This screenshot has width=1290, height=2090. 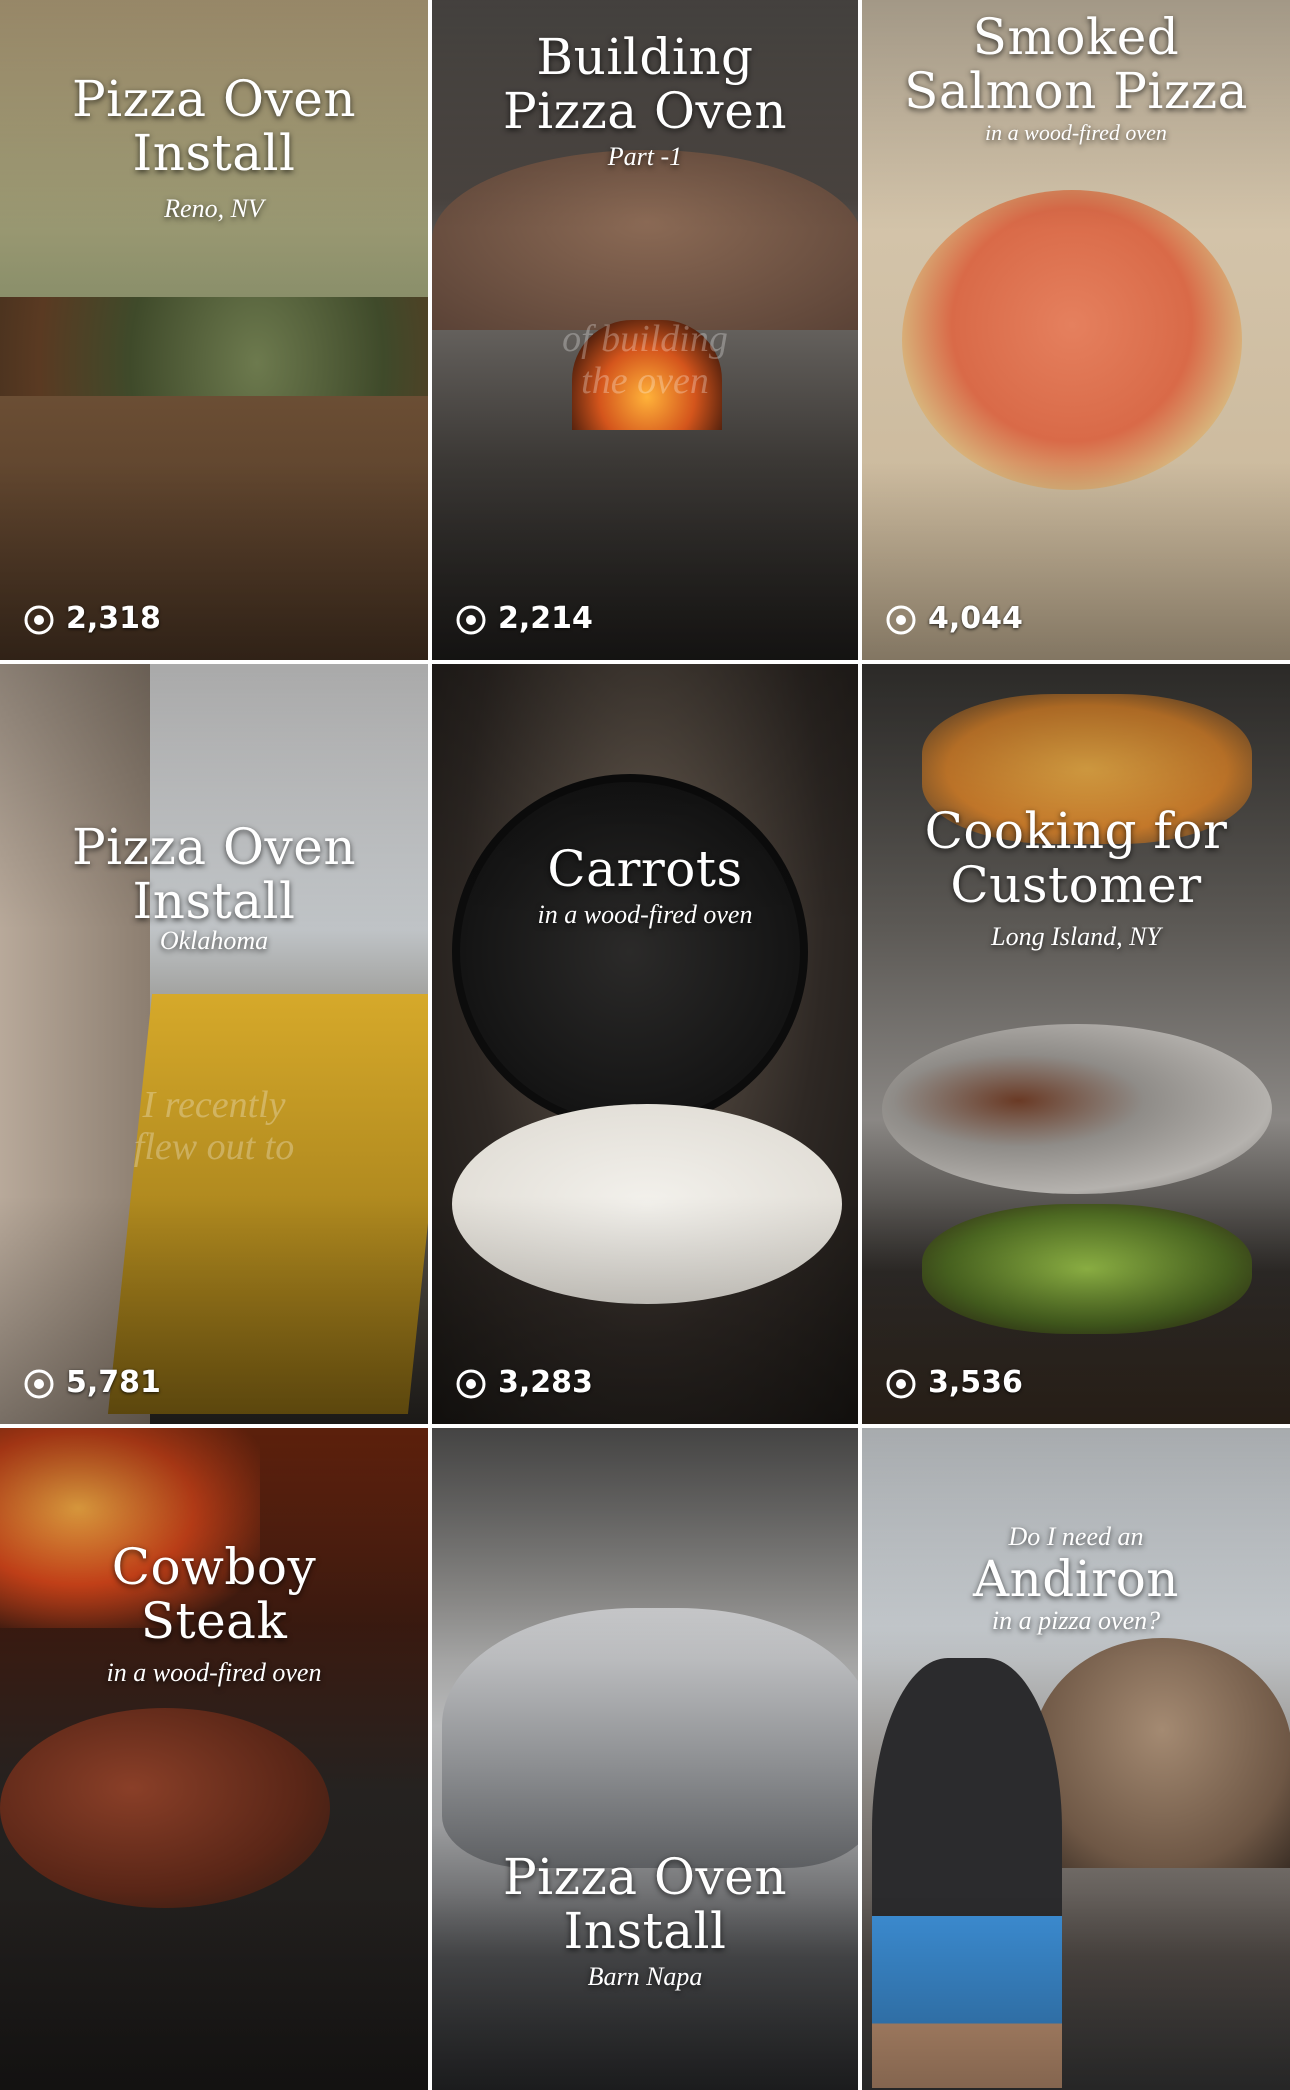 What do you see at coordinates (1076, 858) in the screenshot?
I see `video-title: Cooking for Customer` at bounding box center [1076, 858].